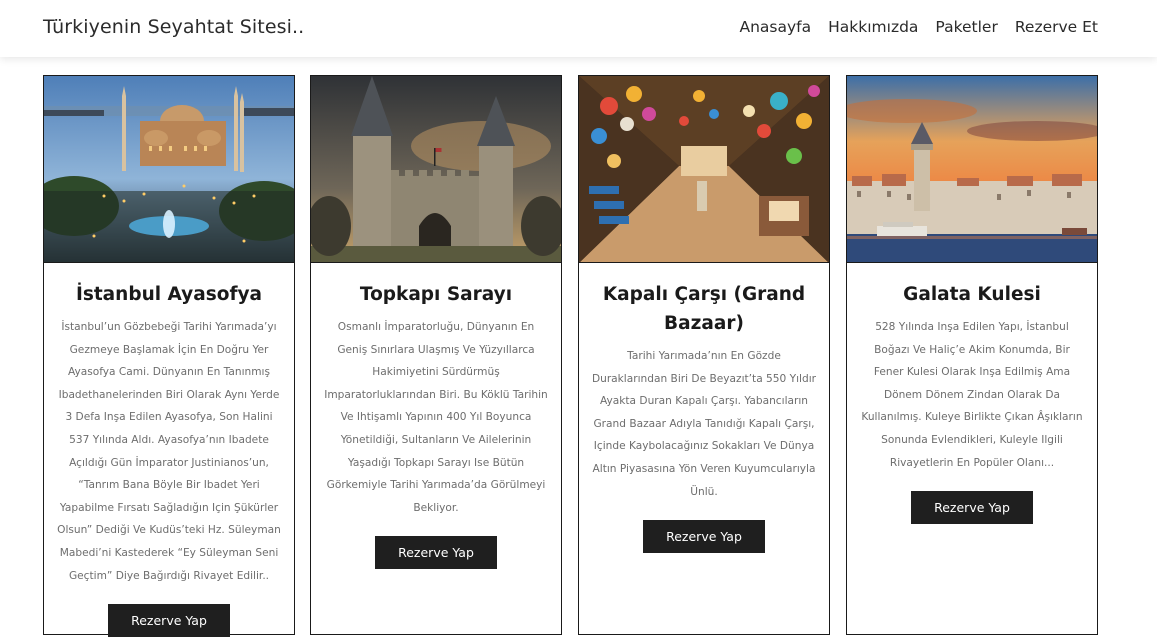 The width and height of the screenshot is (1157, 637). I want to click on card-title: Kapalı Çarşı (Grand Bazaar), so click(704, 309).